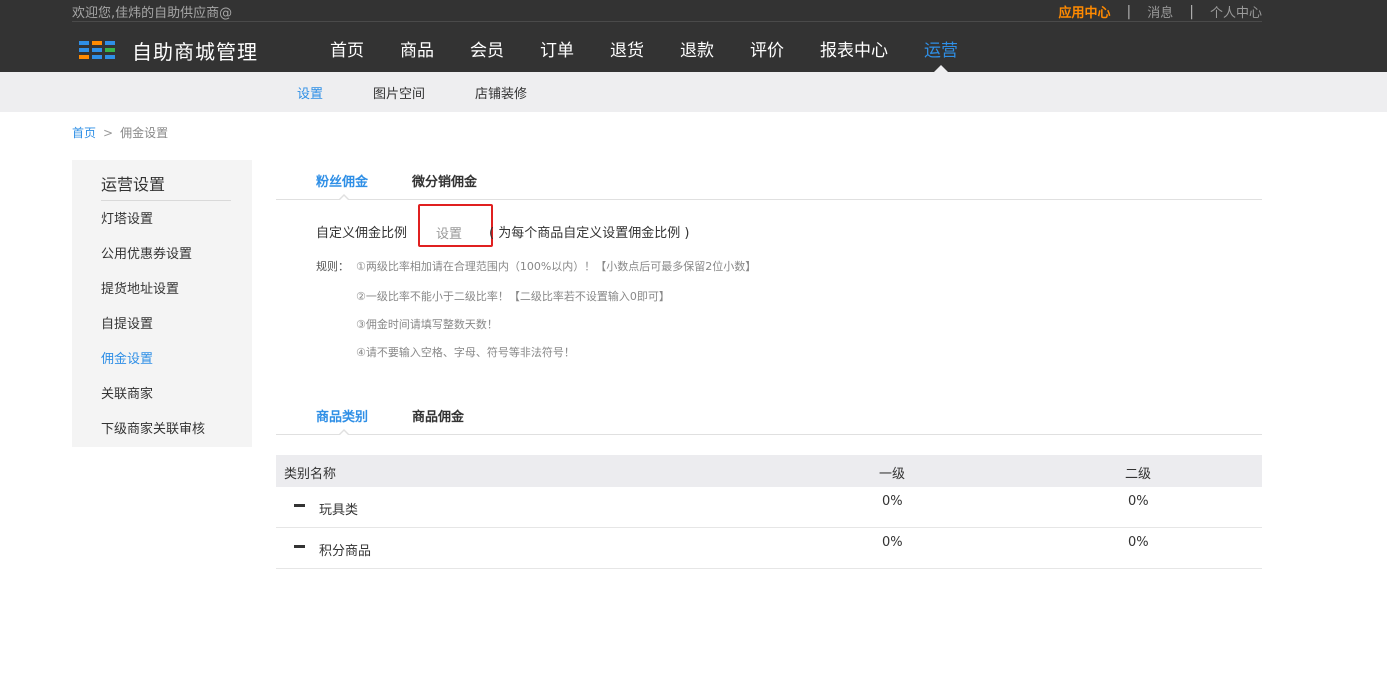 Image resolution: width=1387 pixels, height=690 pixels. I want to click on messages-link: 消息, so click(1160, 11).